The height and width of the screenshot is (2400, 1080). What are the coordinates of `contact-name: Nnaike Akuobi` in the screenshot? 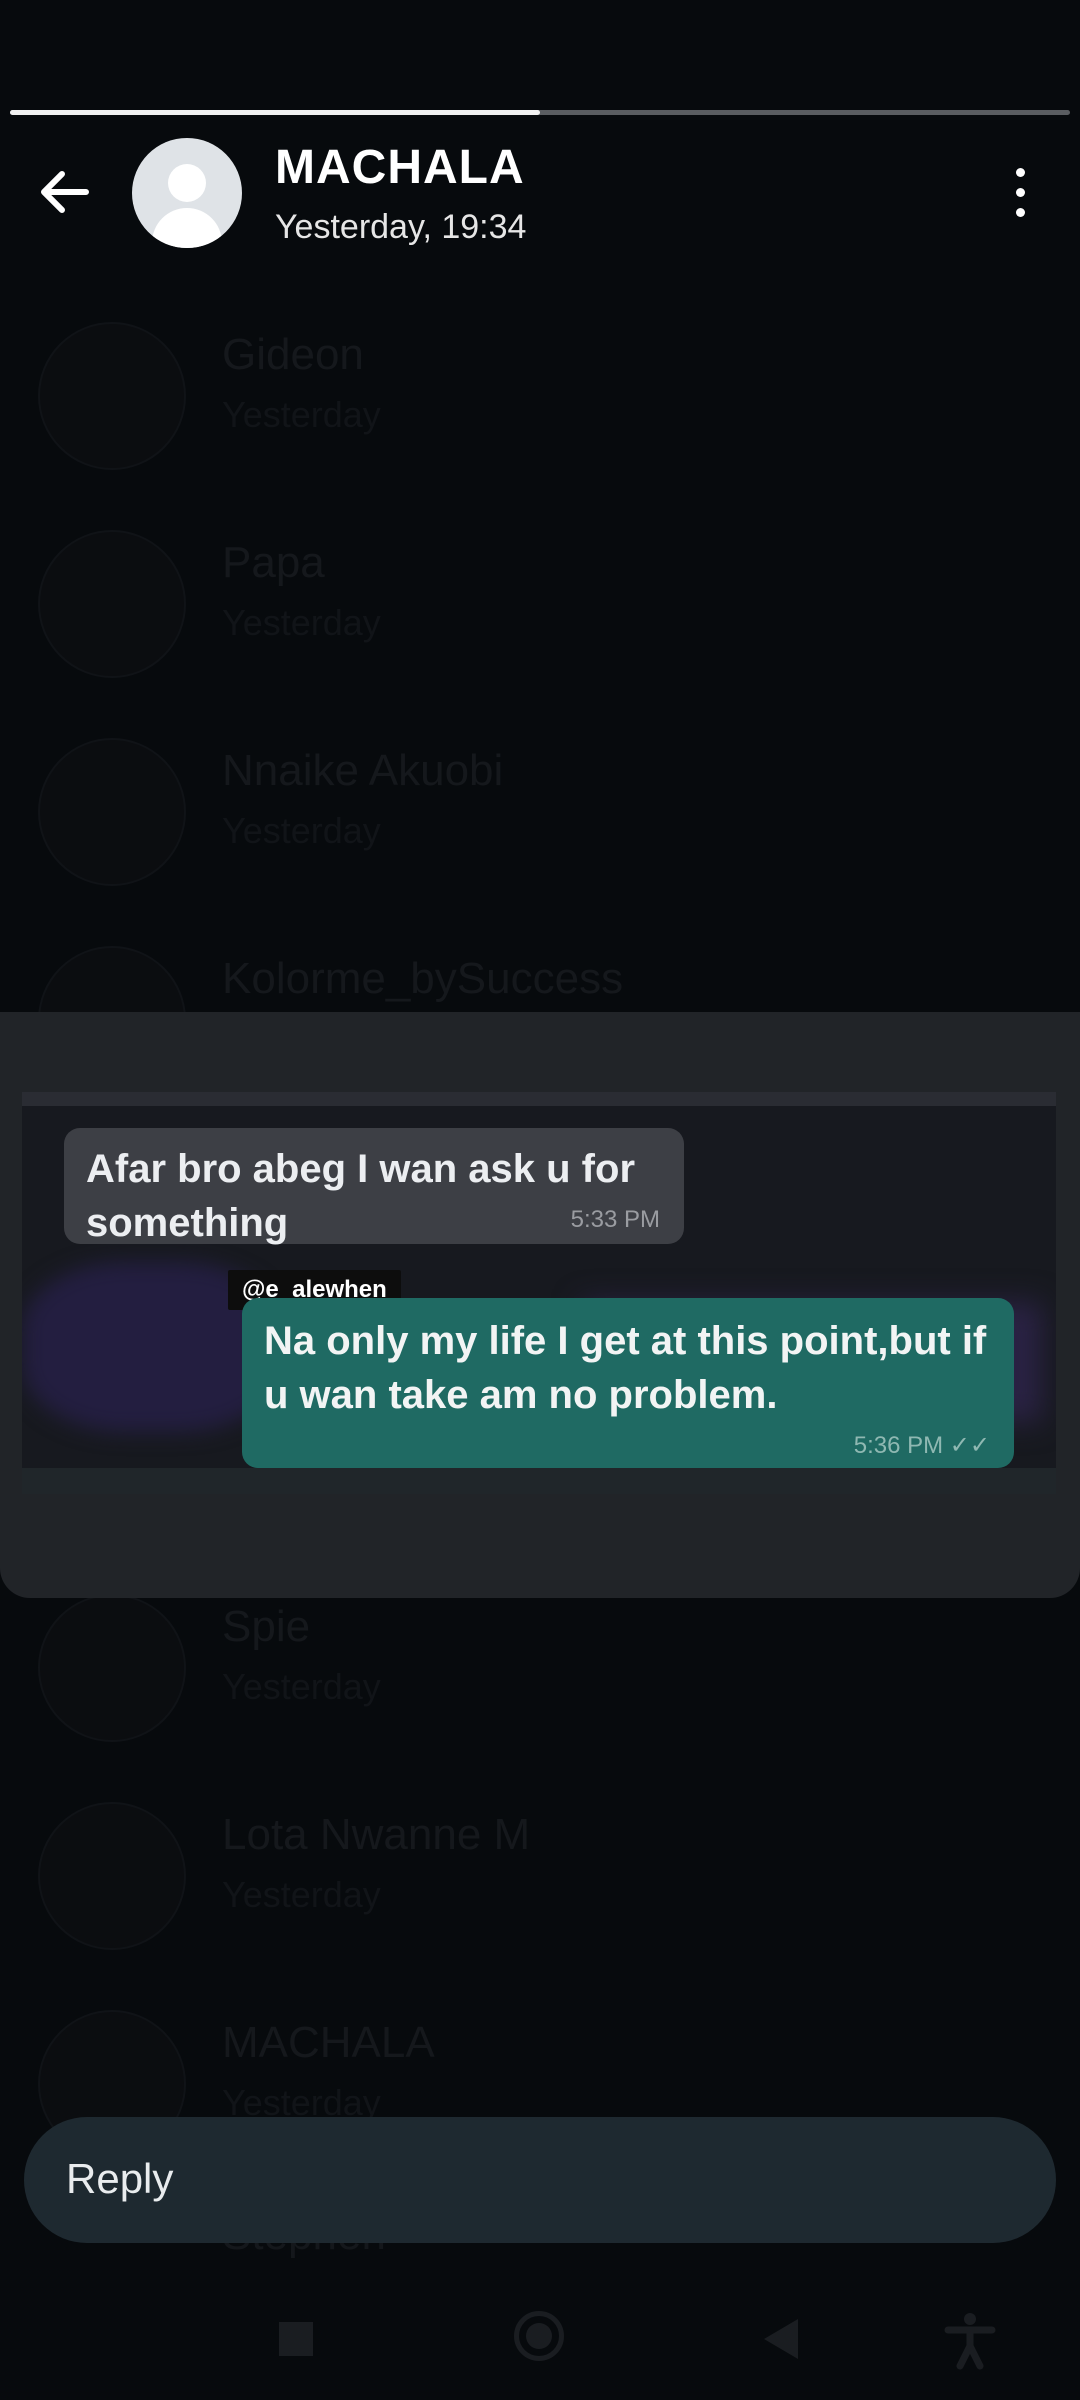 It's located at (363, 770).